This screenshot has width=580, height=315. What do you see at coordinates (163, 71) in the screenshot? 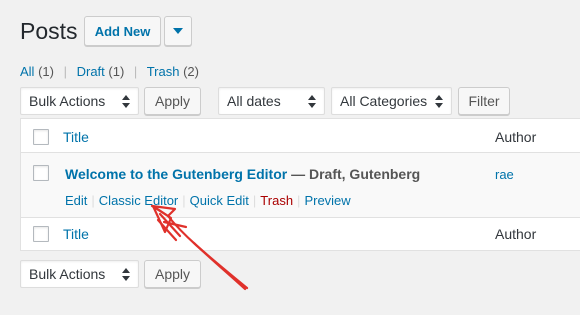
I see `view-trash-link: Trash` at bounding box center [163, 71].